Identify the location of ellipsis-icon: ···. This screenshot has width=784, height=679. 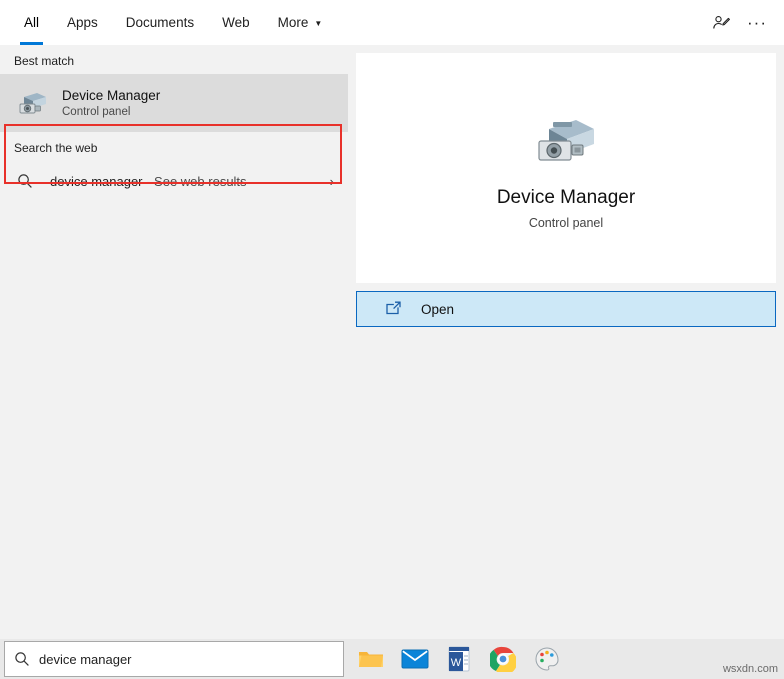
(757, 23).